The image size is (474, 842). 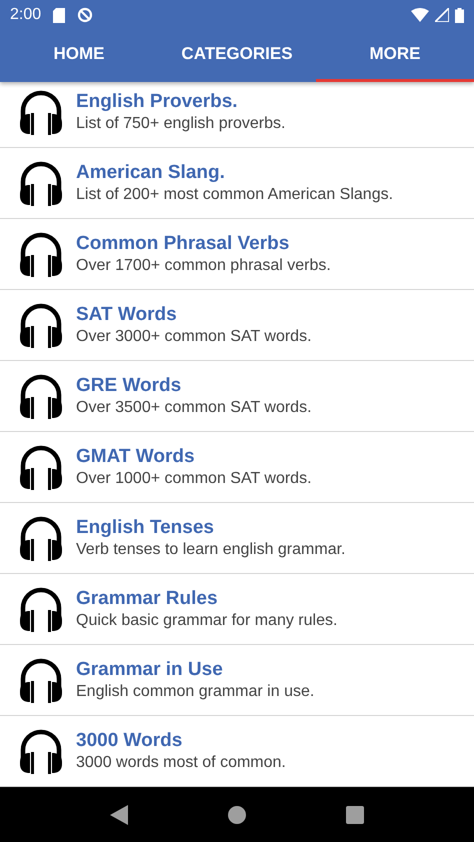 I want to click on tab: MORE, so click(x=395, y=56).